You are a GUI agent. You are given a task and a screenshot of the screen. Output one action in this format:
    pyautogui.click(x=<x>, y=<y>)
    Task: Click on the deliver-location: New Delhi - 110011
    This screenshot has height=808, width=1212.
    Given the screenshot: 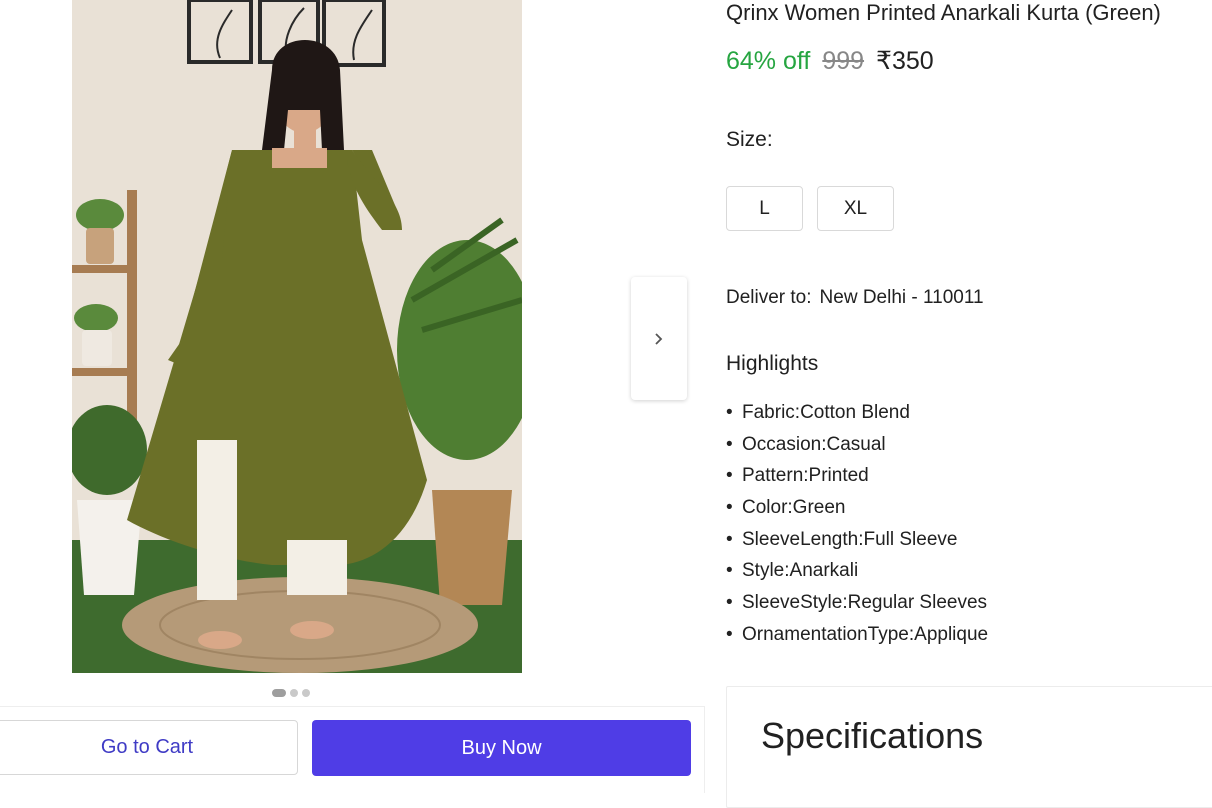 What is the action you would take?
    pyautogui.click(x=901, y=297)
    